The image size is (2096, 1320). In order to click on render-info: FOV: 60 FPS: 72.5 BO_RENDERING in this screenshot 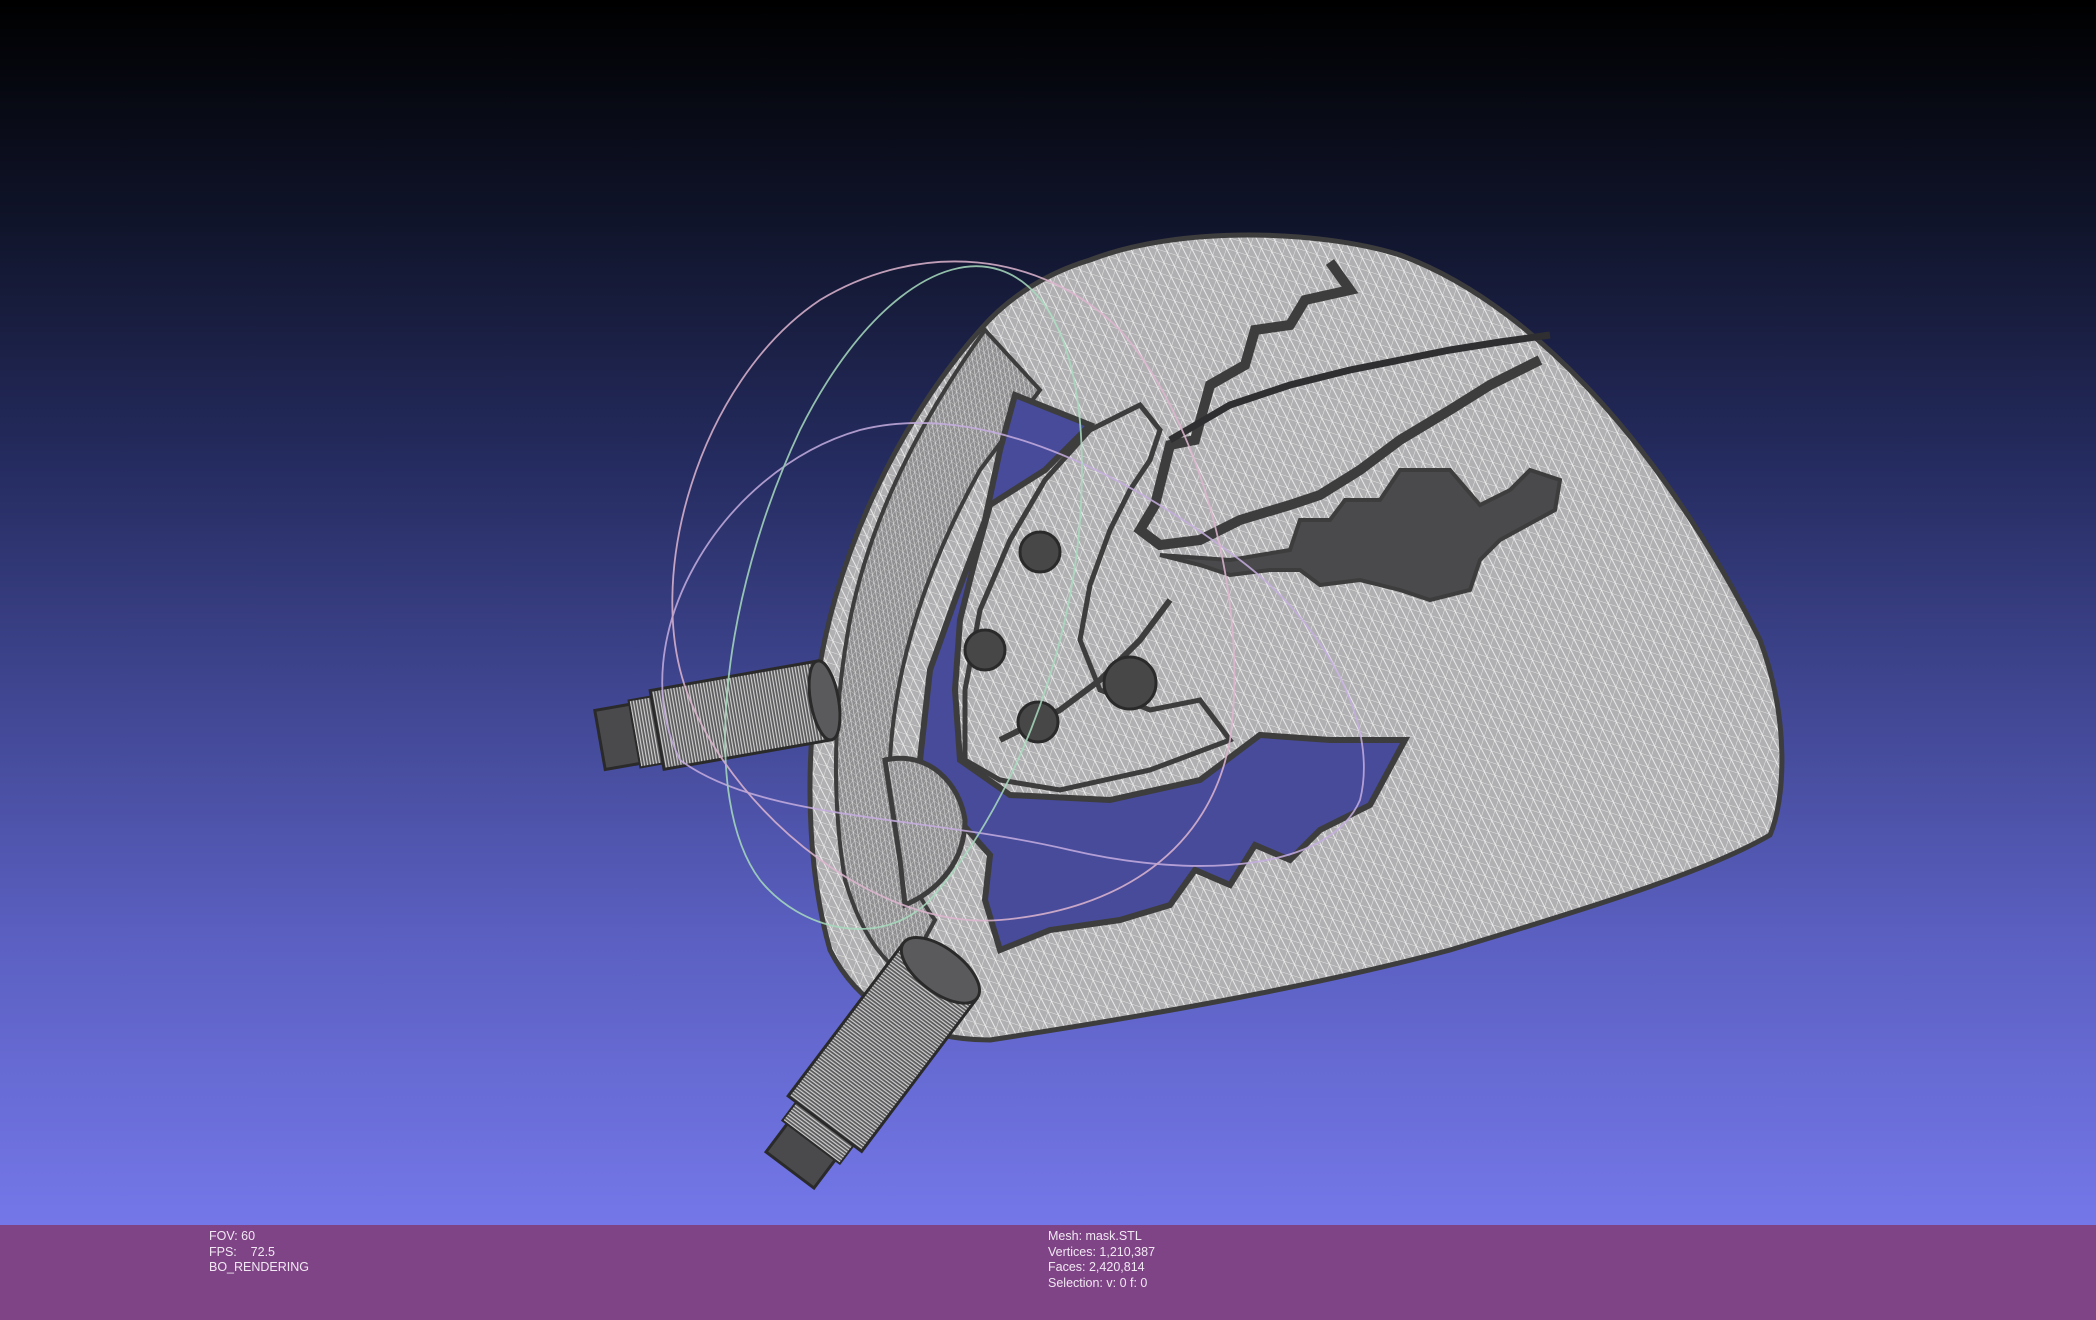, I will do `click(259, 1252)`.